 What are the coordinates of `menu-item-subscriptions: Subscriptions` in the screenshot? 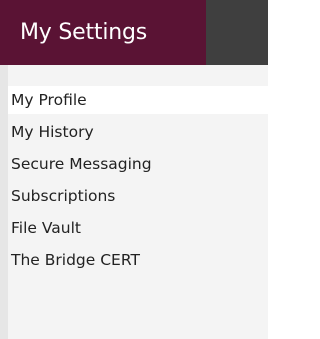 It's located at (138, 196).